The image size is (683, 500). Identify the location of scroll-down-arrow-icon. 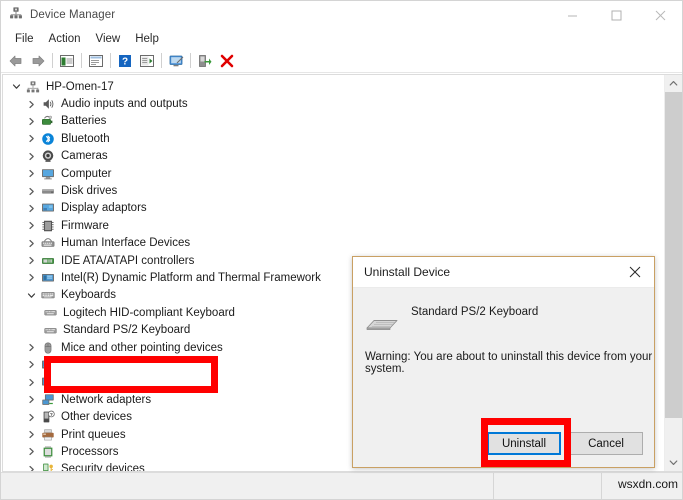
(673, 462).